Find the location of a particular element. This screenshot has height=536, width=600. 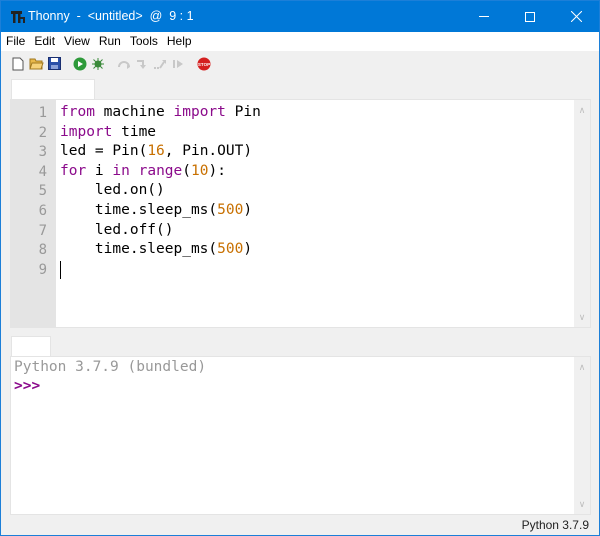

menu-run: Run is located at coordinates (109, 41).